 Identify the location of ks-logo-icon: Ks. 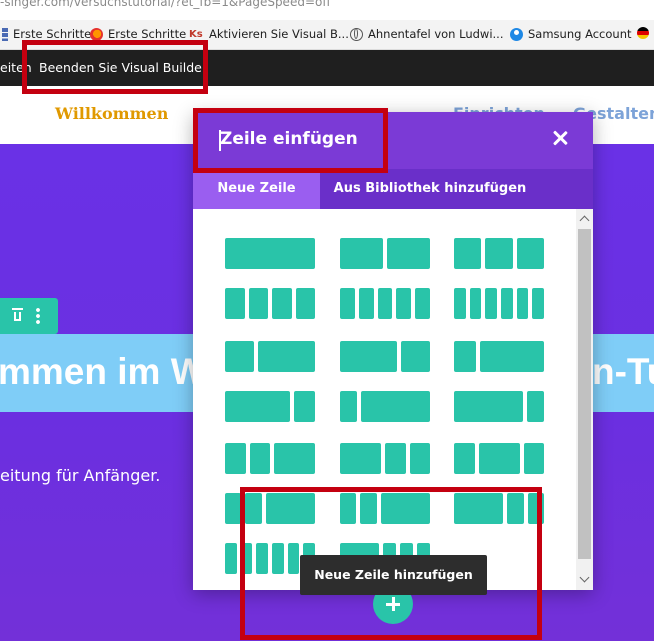
(196, 34).